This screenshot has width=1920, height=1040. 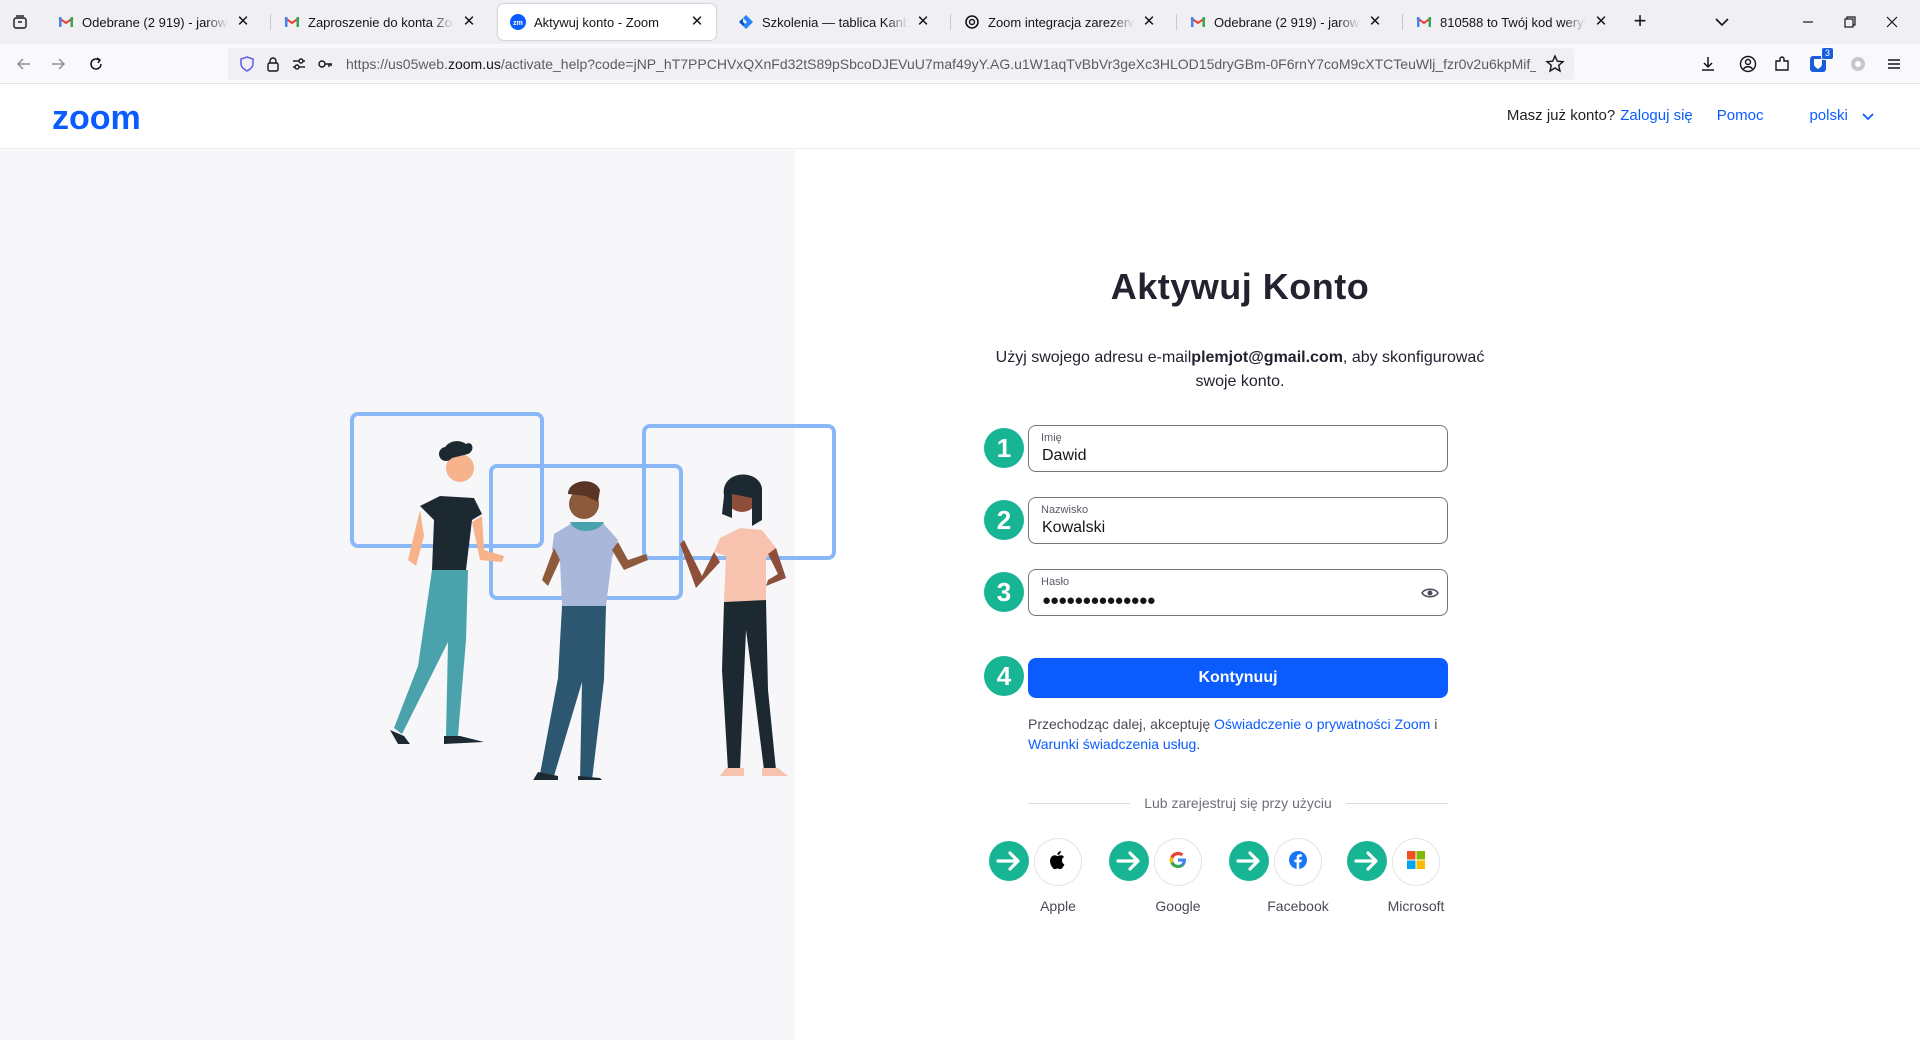 I want to click on tab-title: Zaproszenie do konta Zoom - p, so click(x=381, y=22).